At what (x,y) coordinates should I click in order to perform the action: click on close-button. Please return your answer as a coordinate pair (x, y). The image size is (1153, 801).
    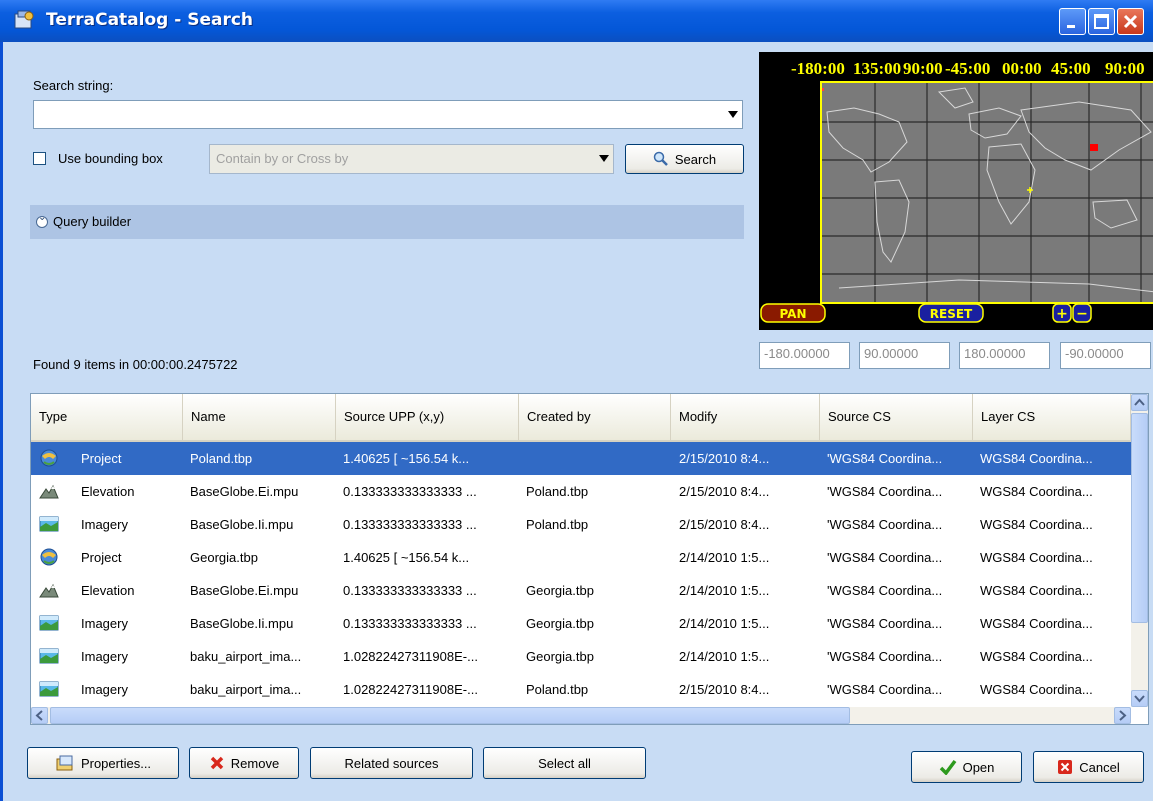
    Looking at the image, I should click on (1130, 21).